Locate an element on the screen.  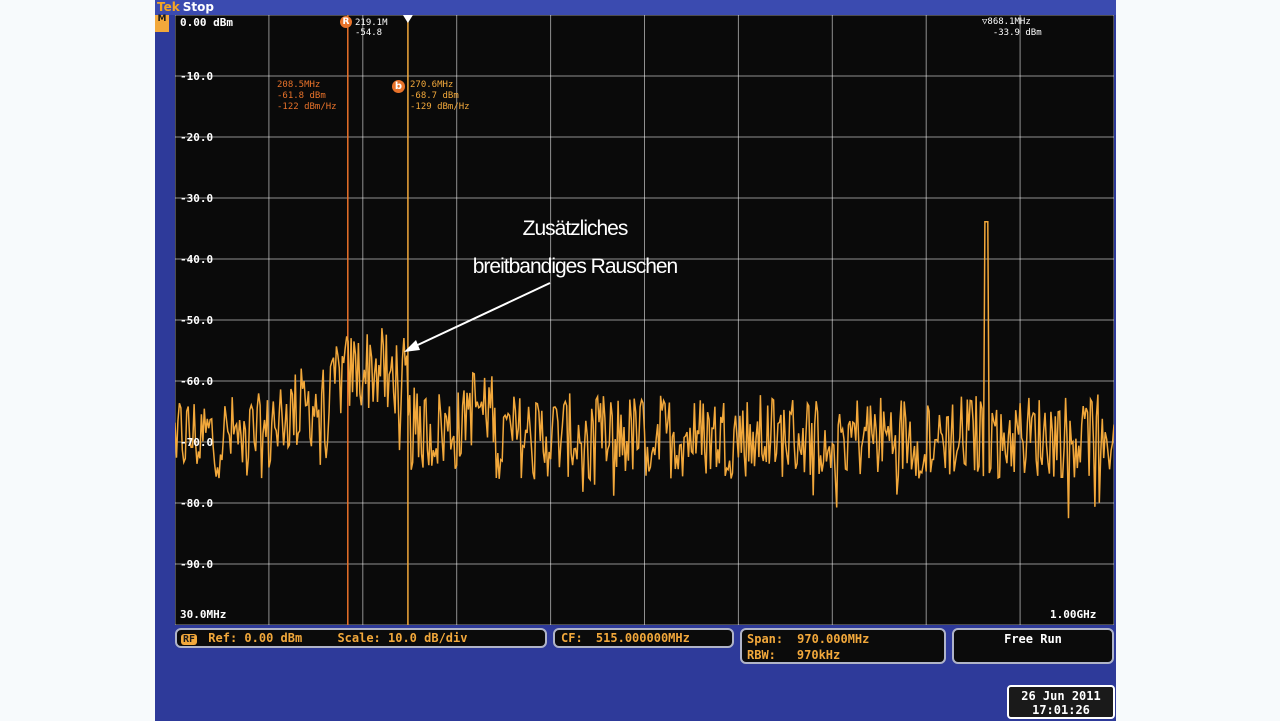
cf-label: CF: is located at coordinates (572, 638).